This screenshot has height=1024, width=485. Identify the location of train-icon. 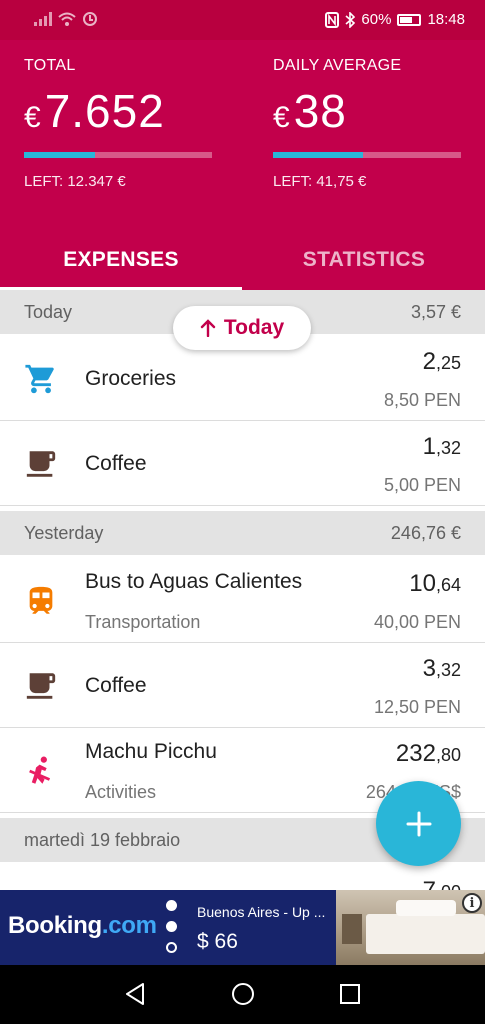
(41, 600).